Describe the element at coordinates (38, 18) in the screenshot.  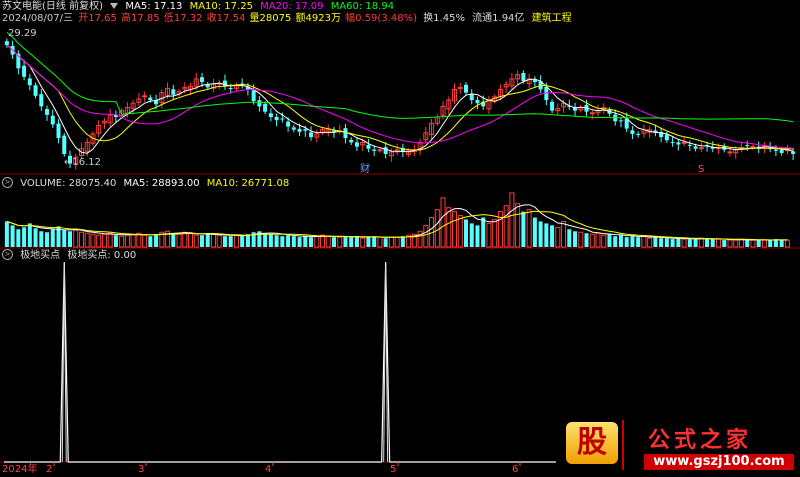
I see `quote-date: 2024/08/07/三` at that location.